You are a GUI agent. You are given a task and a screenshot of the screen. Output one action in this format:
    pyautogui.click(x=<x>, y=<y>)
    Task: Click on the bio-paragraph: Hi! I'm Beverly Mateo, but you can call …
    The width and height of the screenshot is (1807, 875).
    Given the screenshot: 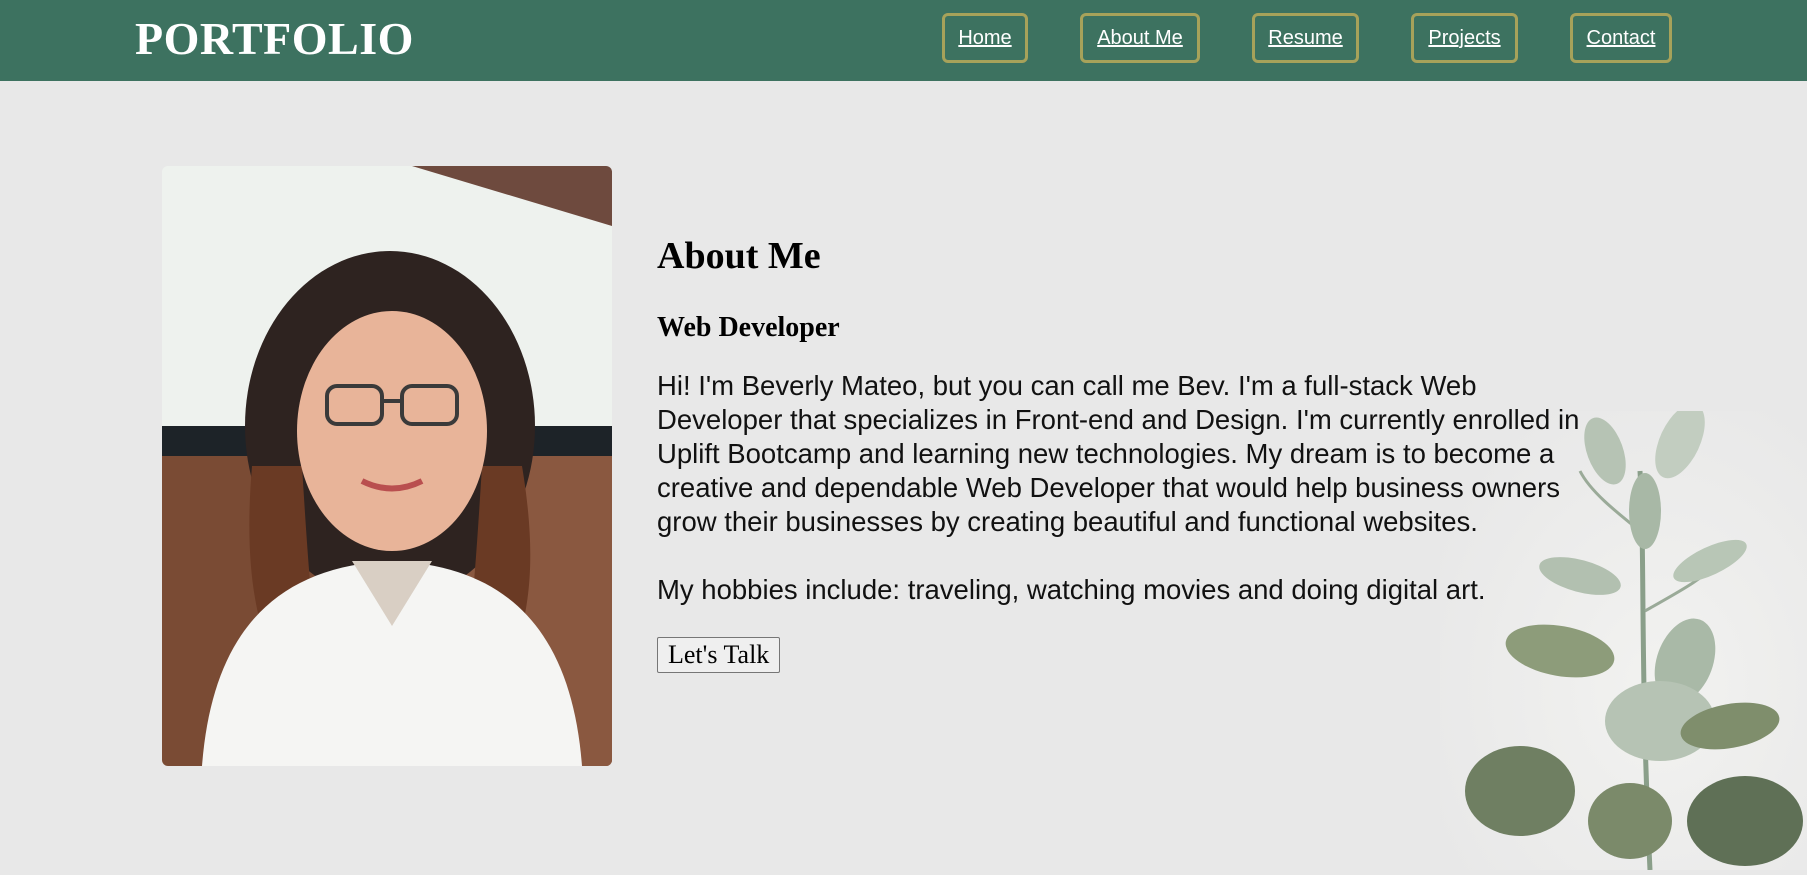 What is the action you would take?
    pyautogui.click(x=1118, y=453)
    